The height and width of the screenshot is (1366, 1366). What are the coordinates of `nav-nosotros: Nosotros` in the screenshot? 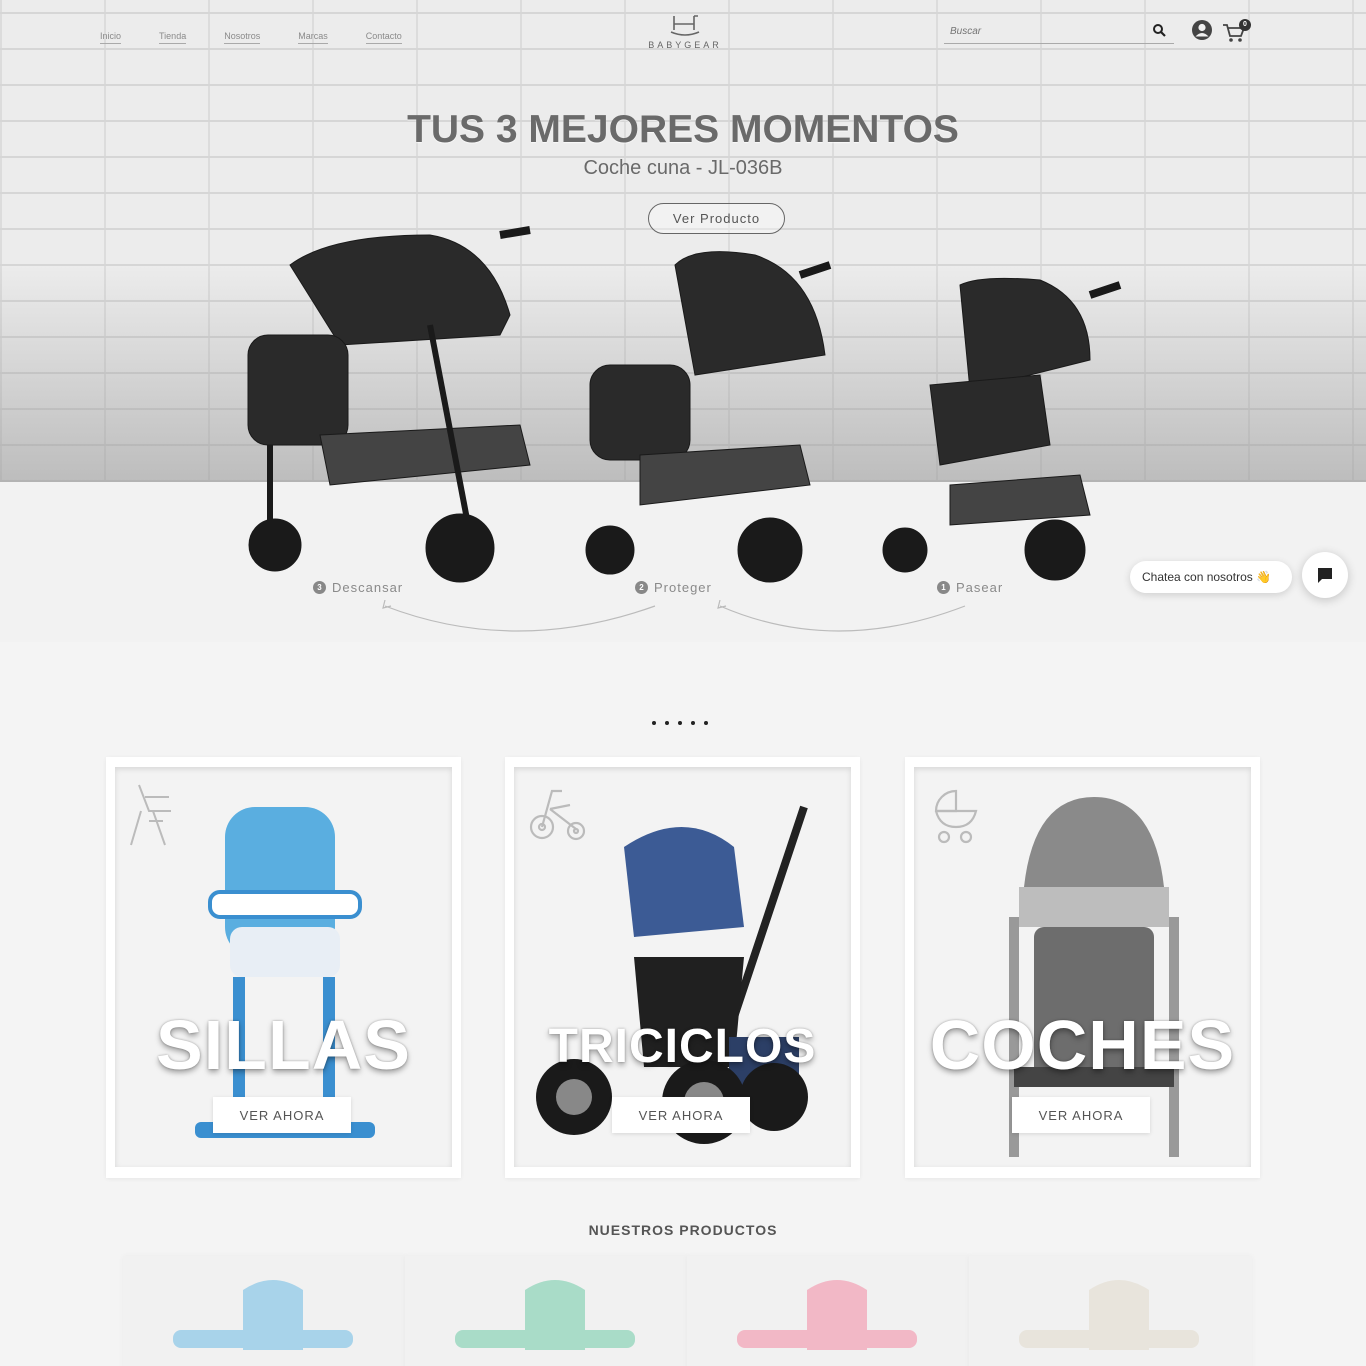 It's located at (242, 37).